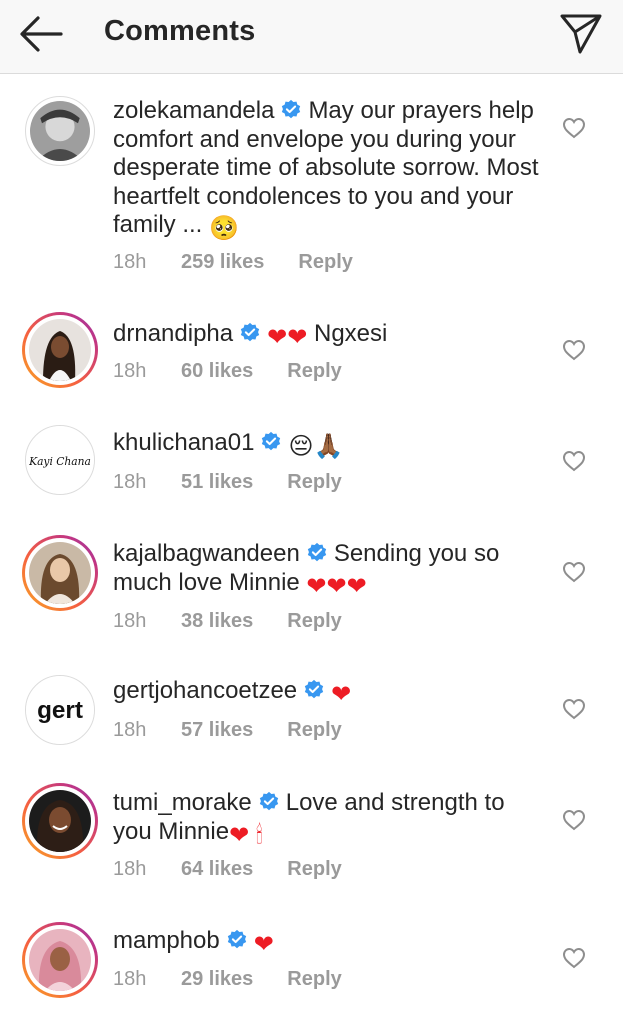 This screenshot has width=623, height=1024. Describe the element at coordinates (217, 371) in the screenshot. I see `comment-likes: 60 likes` at that location.